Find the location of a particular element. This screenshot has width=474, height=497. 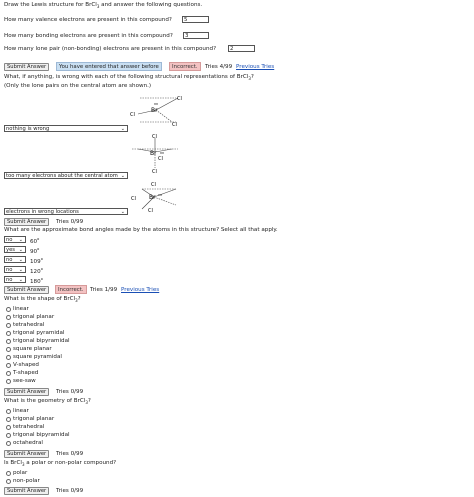

shape-radio-t-shaped is located at coordinates (8, 373).